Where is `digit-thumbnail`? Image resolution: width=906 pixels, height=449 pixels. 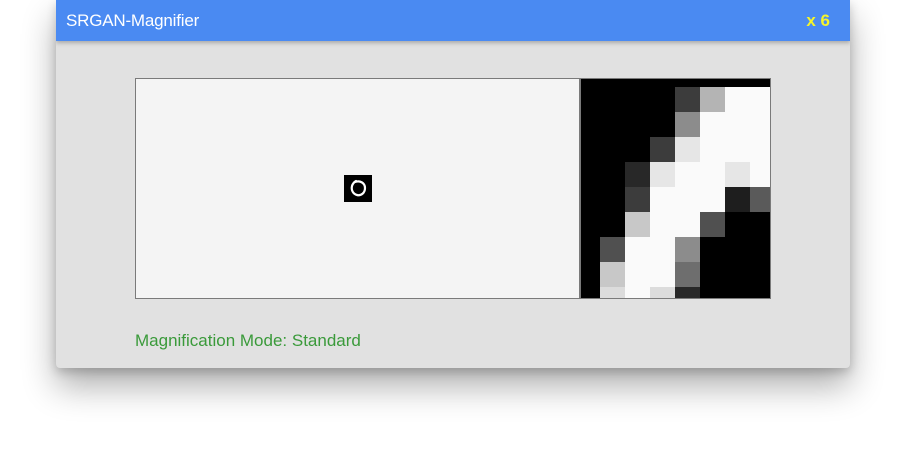 digit-thumbnail is located at coordinates (358, 188).